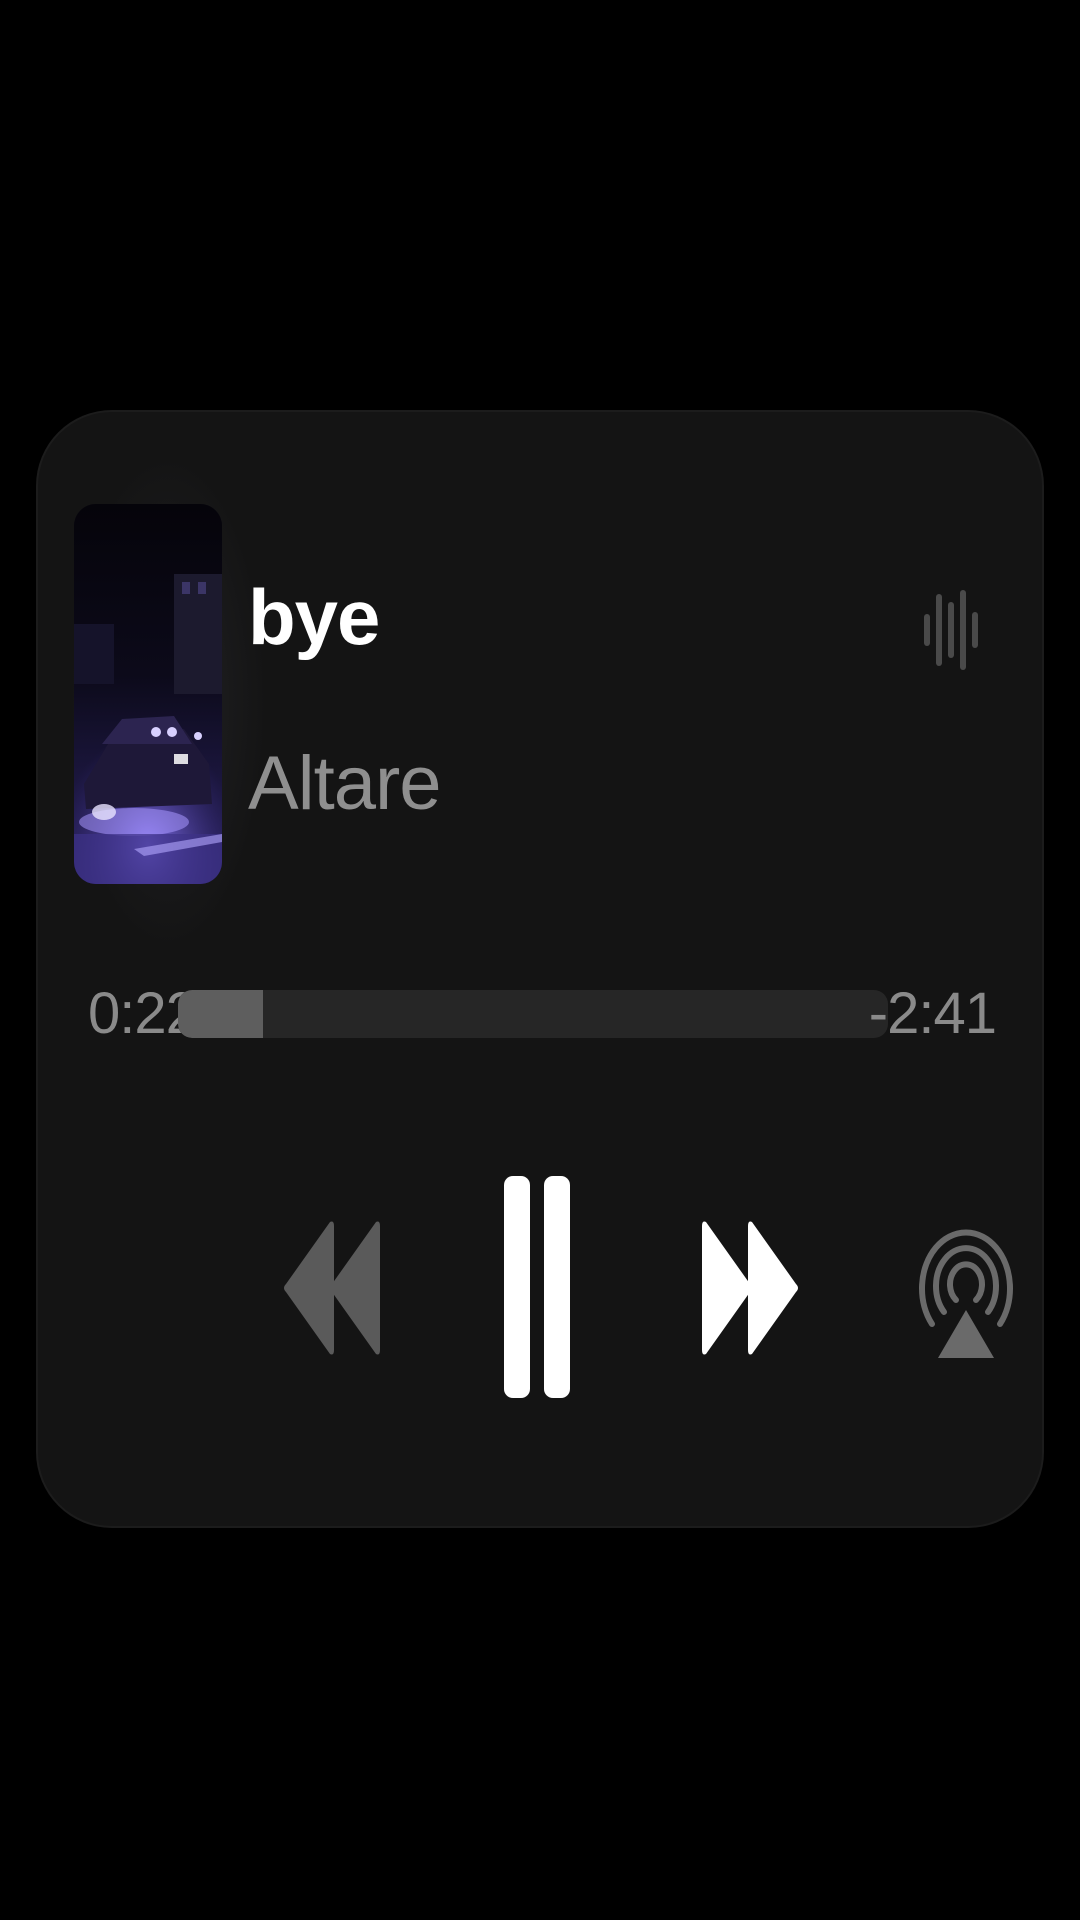 The image size is (1080, 1920). Describe the element at coordinates (221, 1014) in the screenshot. I see `progress-fill` at that location.